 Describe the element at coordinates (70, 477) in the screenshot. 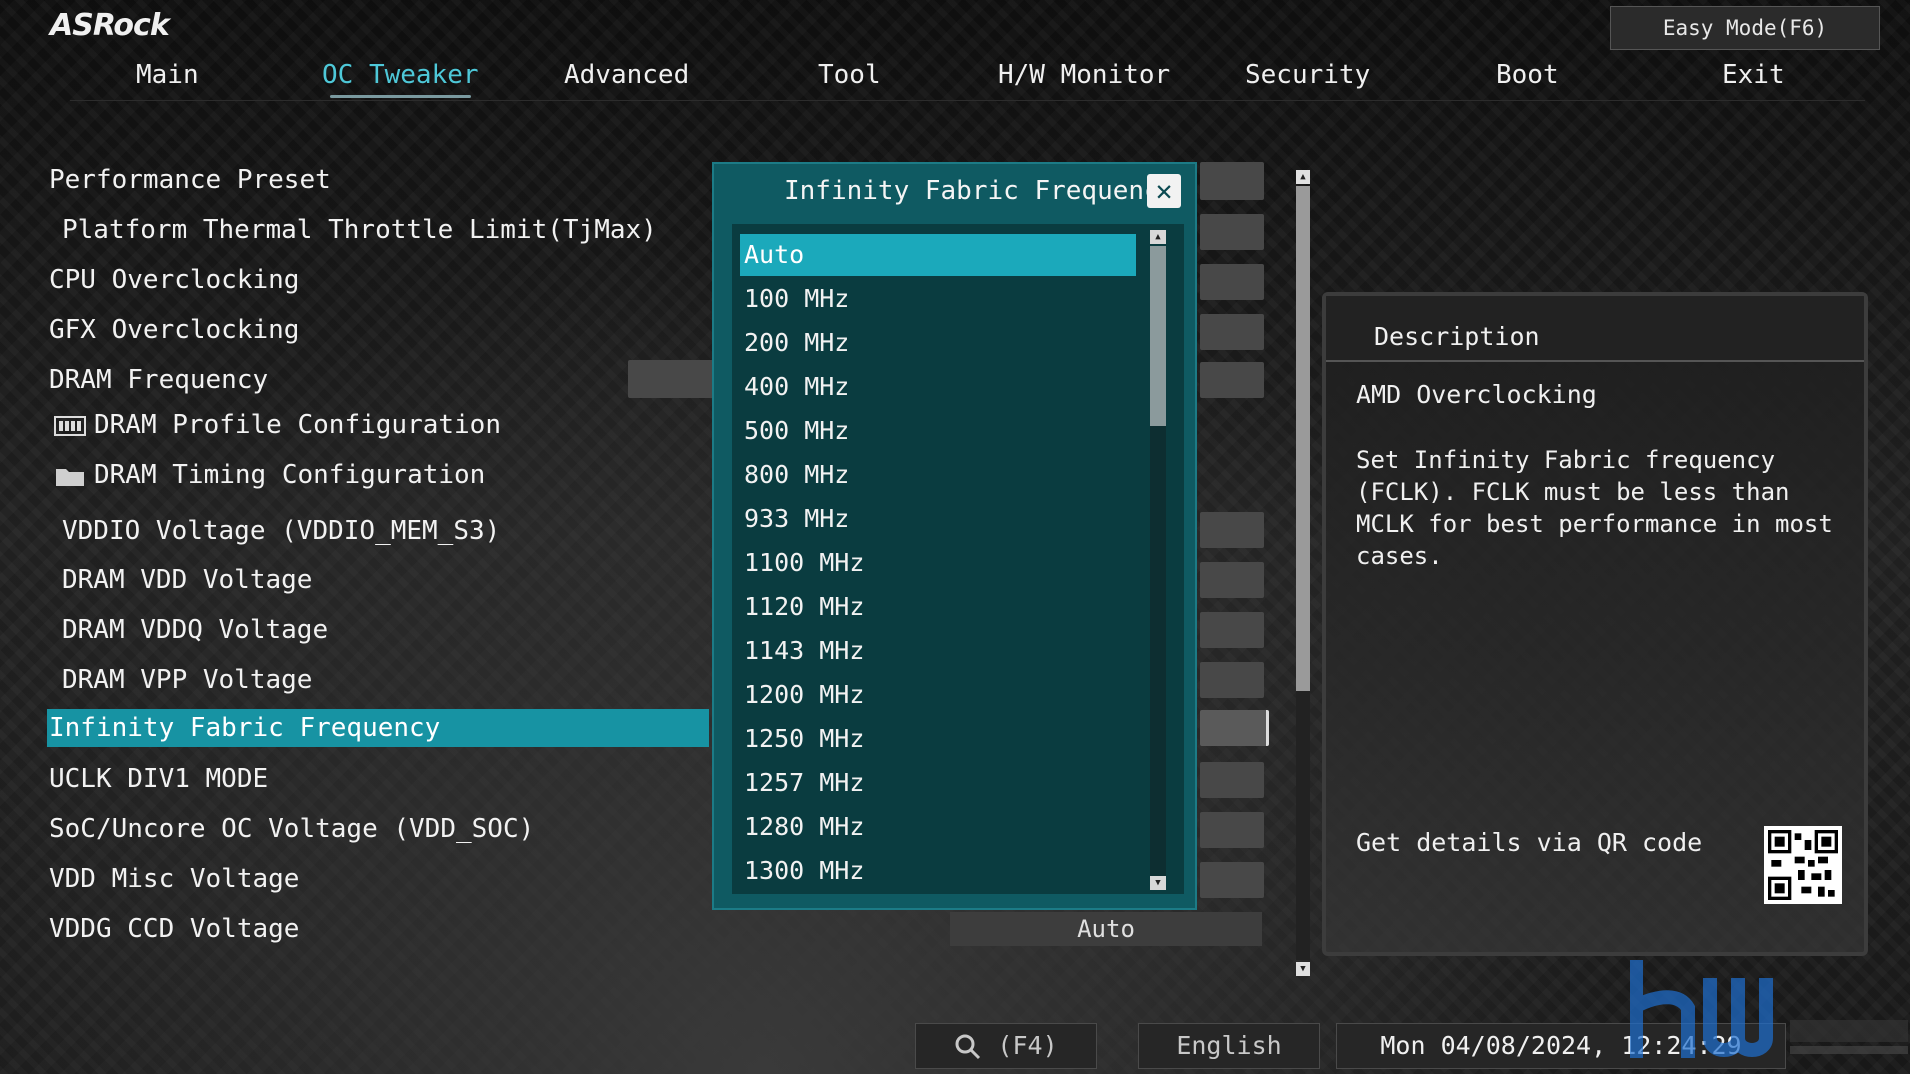

I see `folder-icon` at that location.